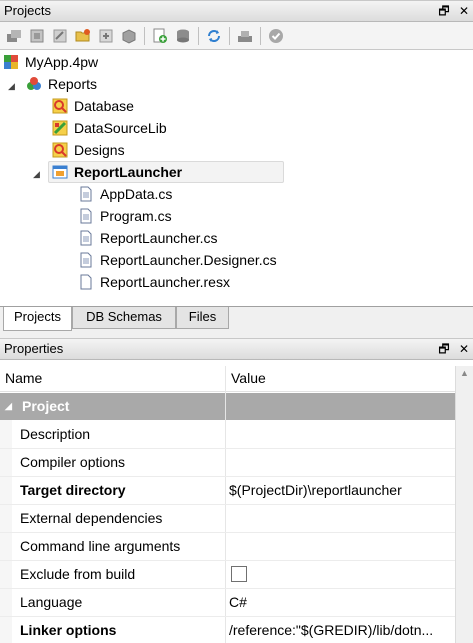  What do you see at coordinates (73, 462) in the screenshot?
I see `property-name: Compiler options` at bounding box center [73, 462].